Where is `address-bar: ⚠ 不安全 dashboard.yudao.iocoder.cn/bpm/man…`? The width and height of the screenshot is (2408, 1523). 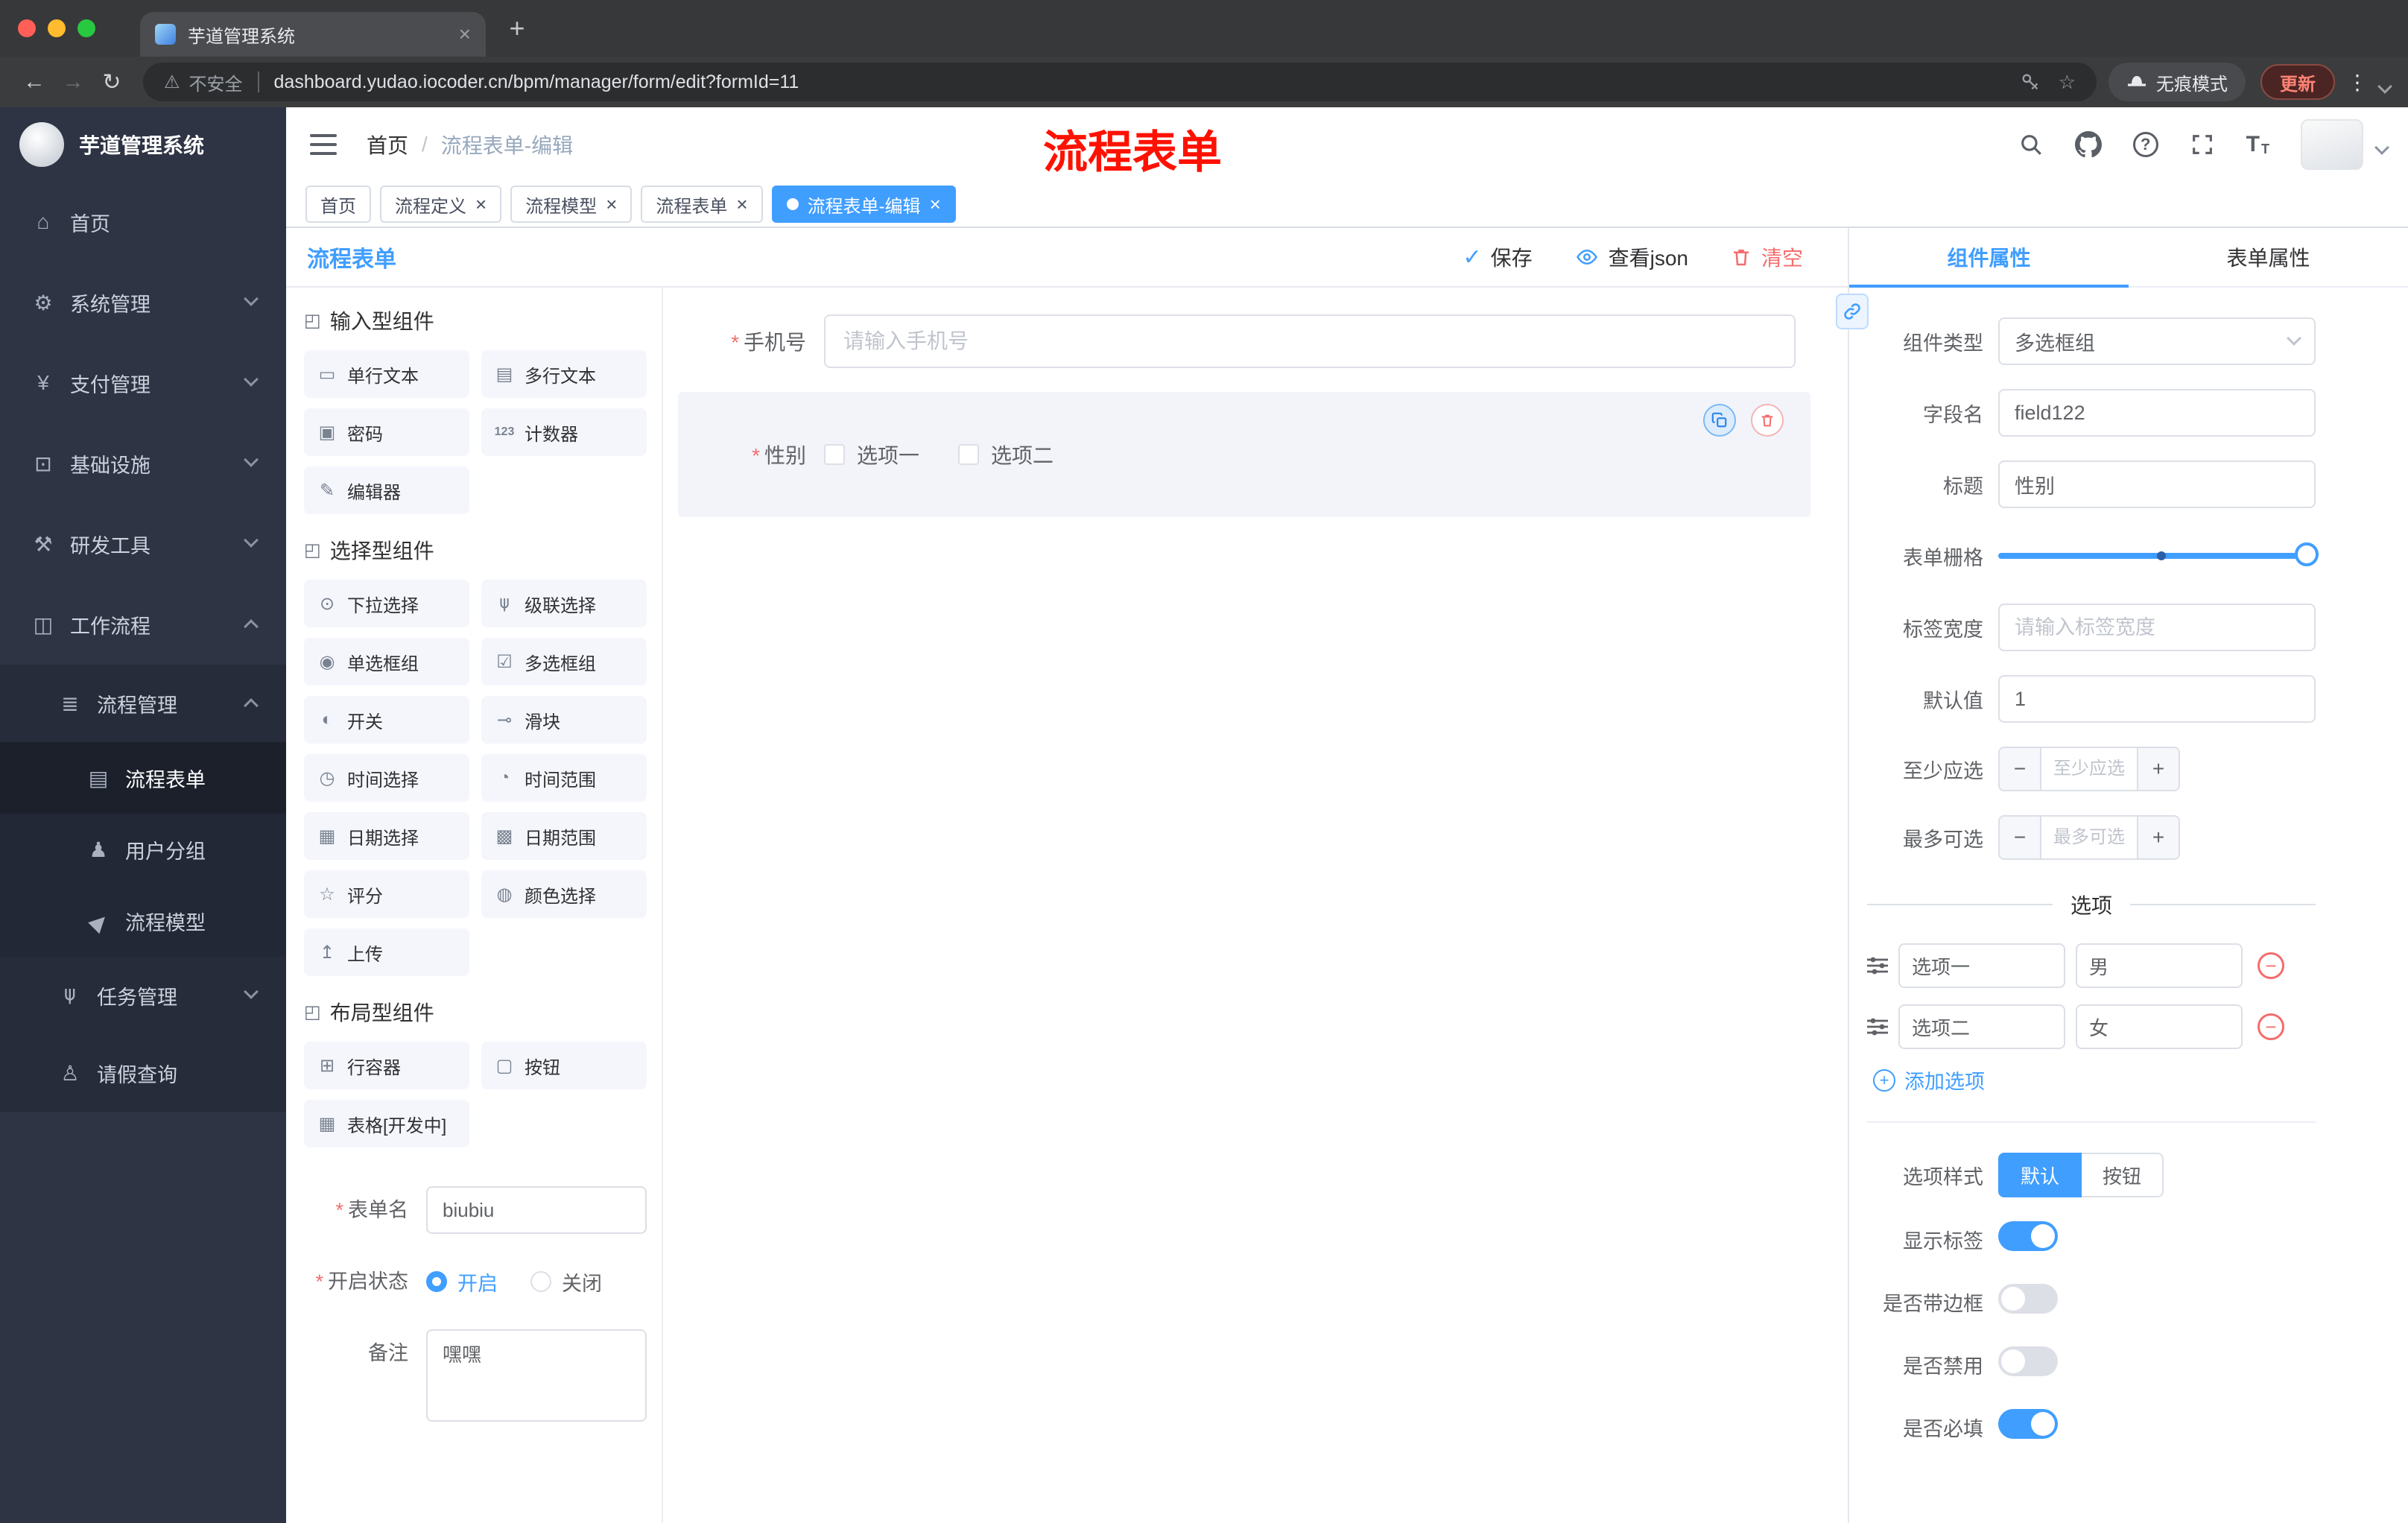
address-bar: ⚠ 不安全 dashboard.yudao.iocoder.cn/bpm/man… is located at coordinates (1120, 82).